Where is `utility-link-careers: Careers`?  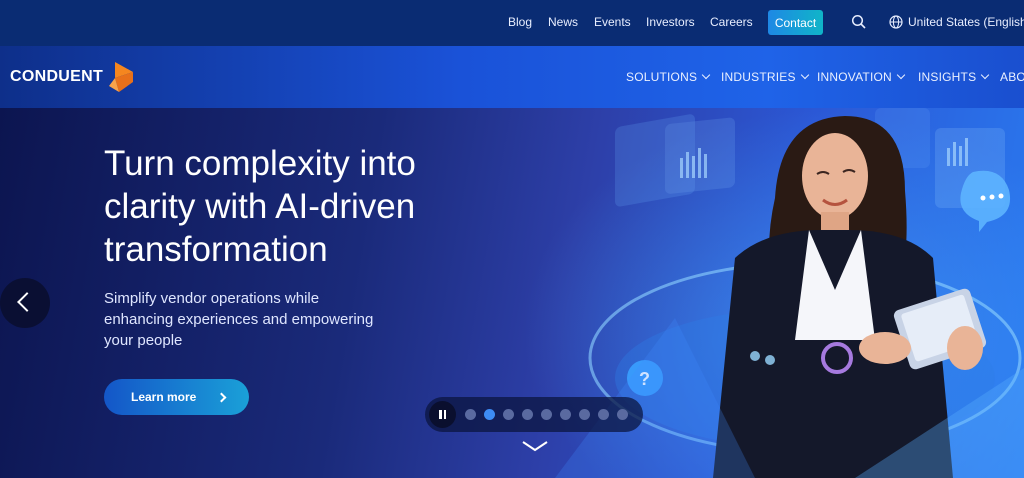 utility-link-careers: Careers is located at coordinates (731, 22).